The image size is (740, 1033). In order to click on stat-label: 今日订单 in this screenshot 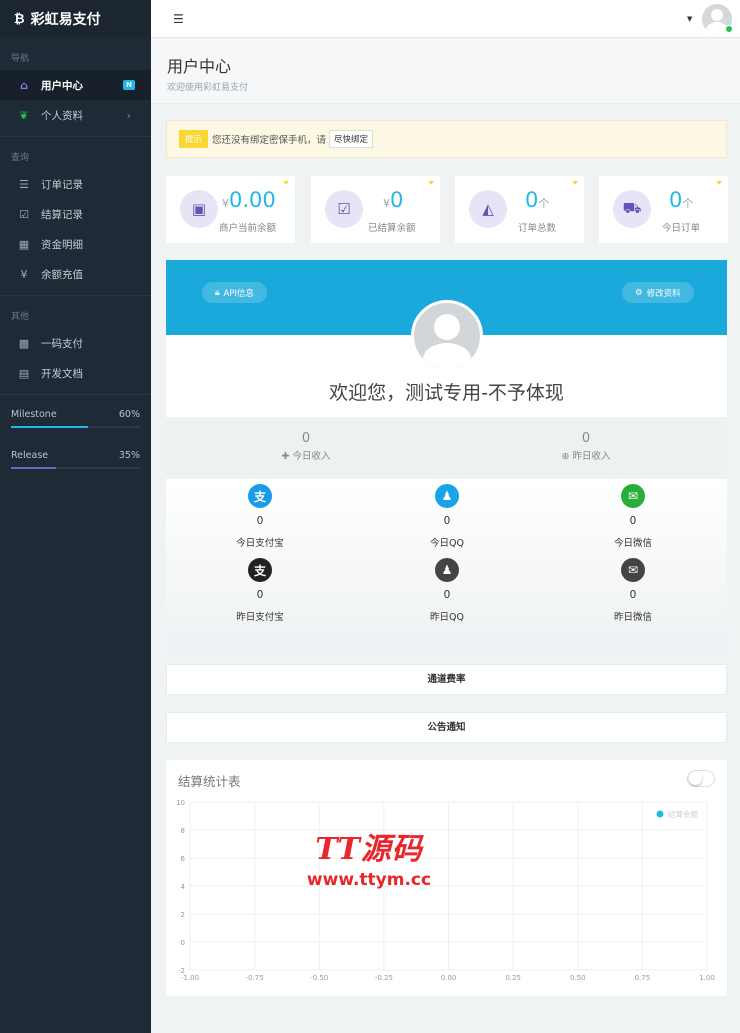, I will do `click(681, 228)`.